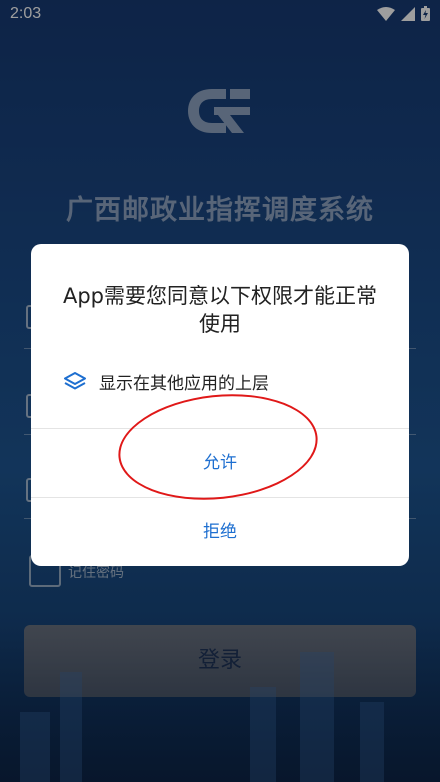 The height and width of the screenshot is (782, 440). Describe the element at coordinates (184, 384) in the screenshot. I see `permission-label: 显示在其他应用的上层` at that location.